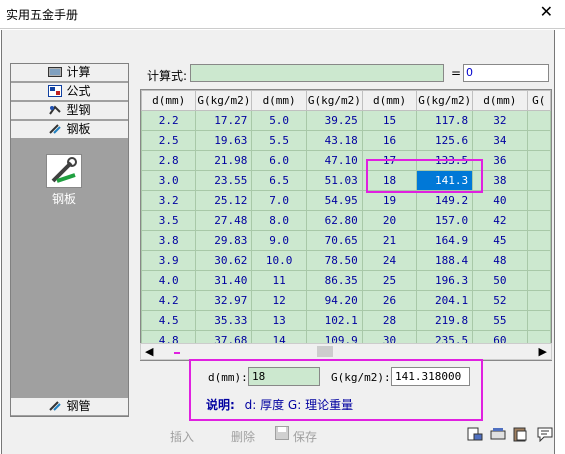  I want to click on table-cell: 39.25, so click(334, 120).